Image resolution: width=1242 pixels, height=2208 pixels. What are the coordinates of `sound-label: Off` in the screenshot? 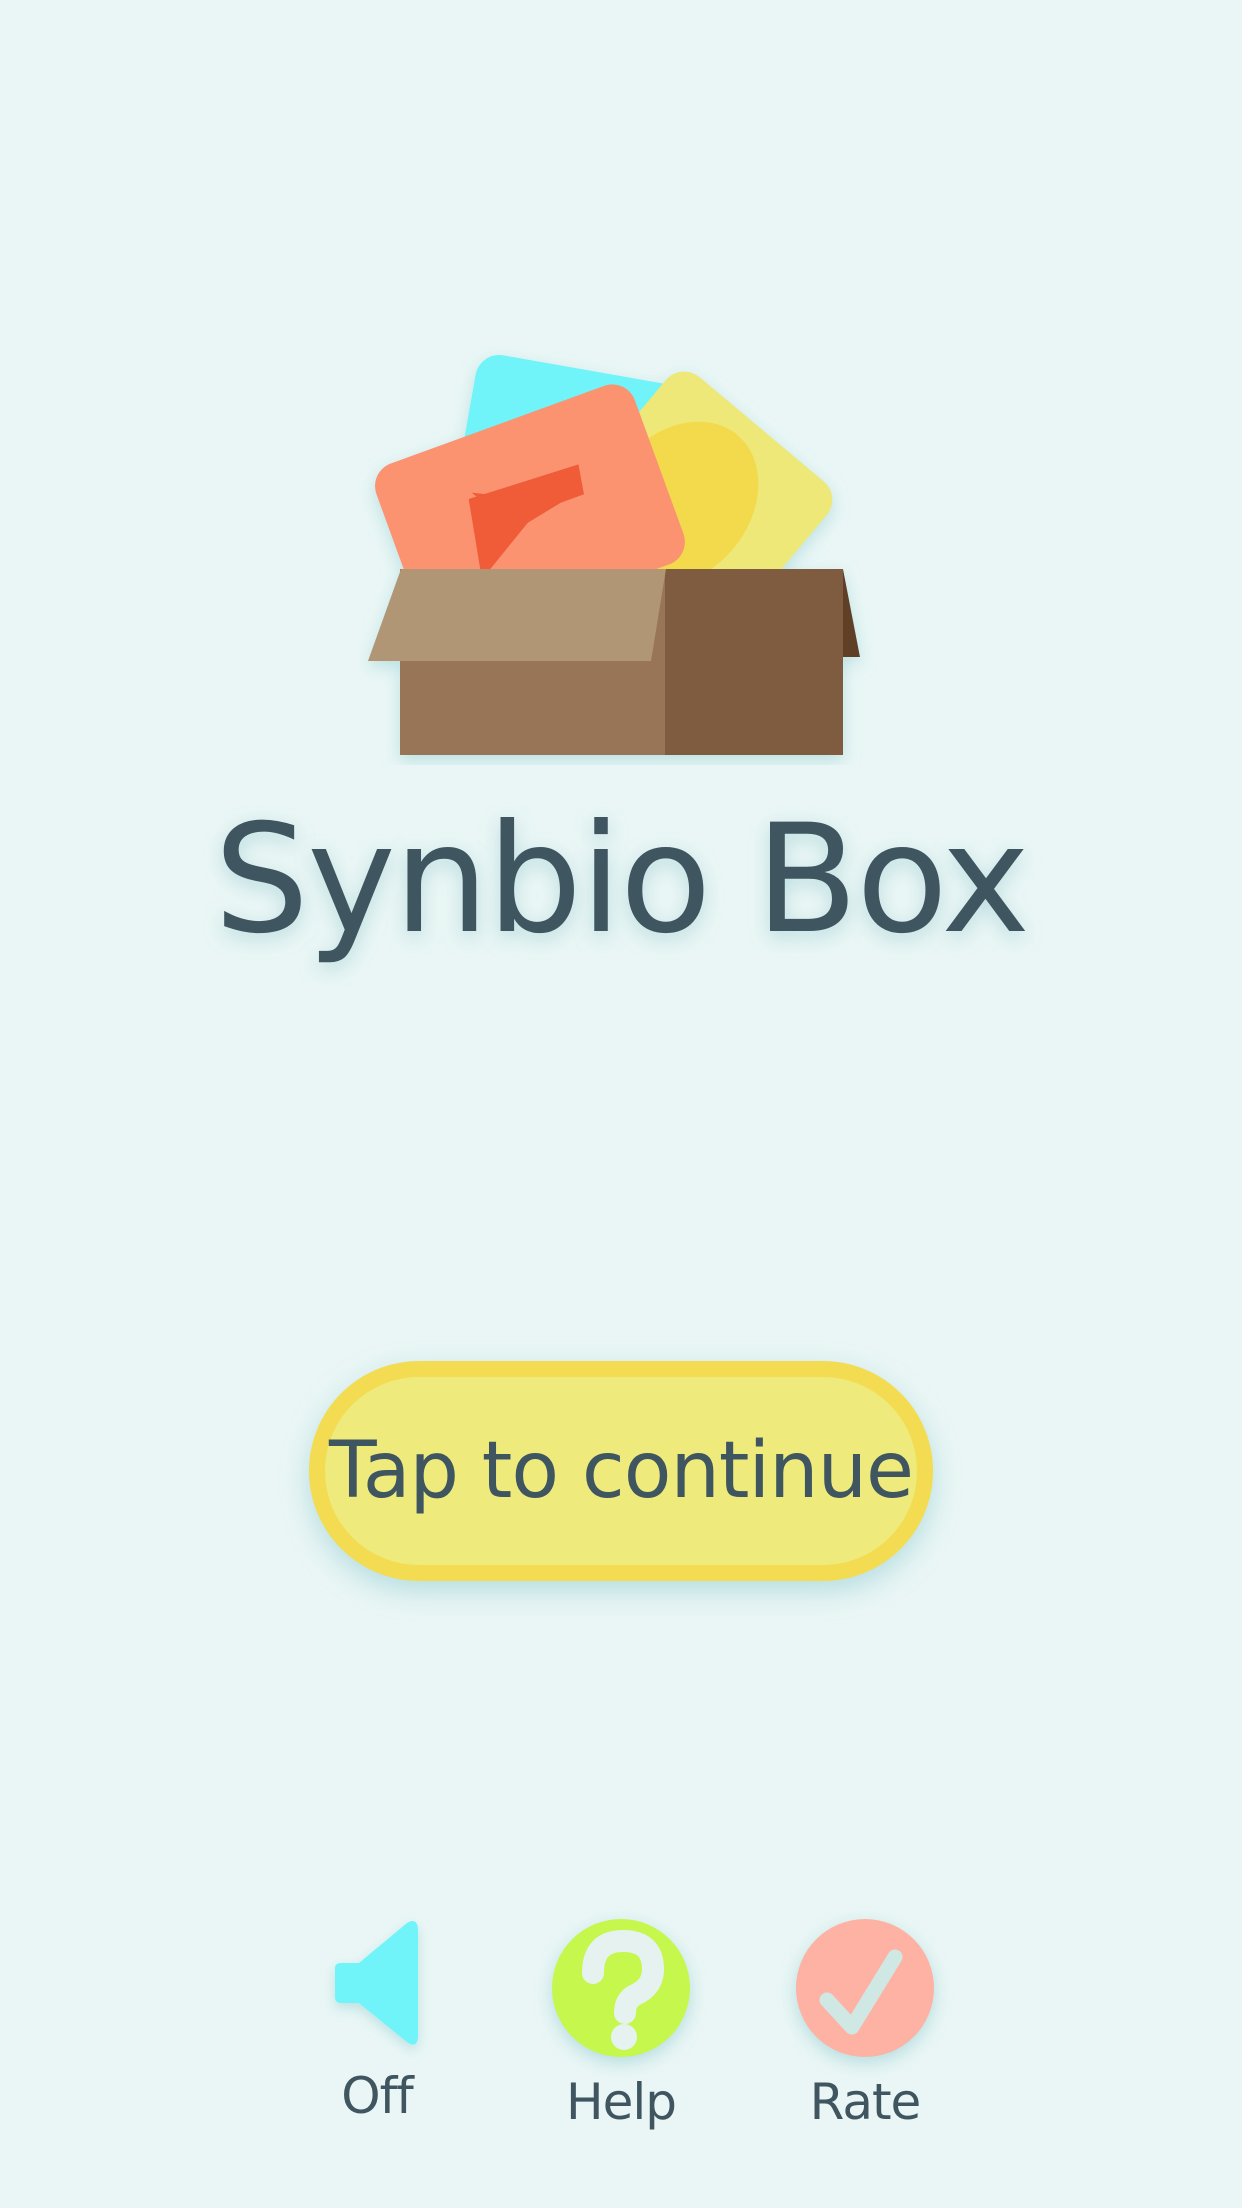 It's located at (377, 2096).